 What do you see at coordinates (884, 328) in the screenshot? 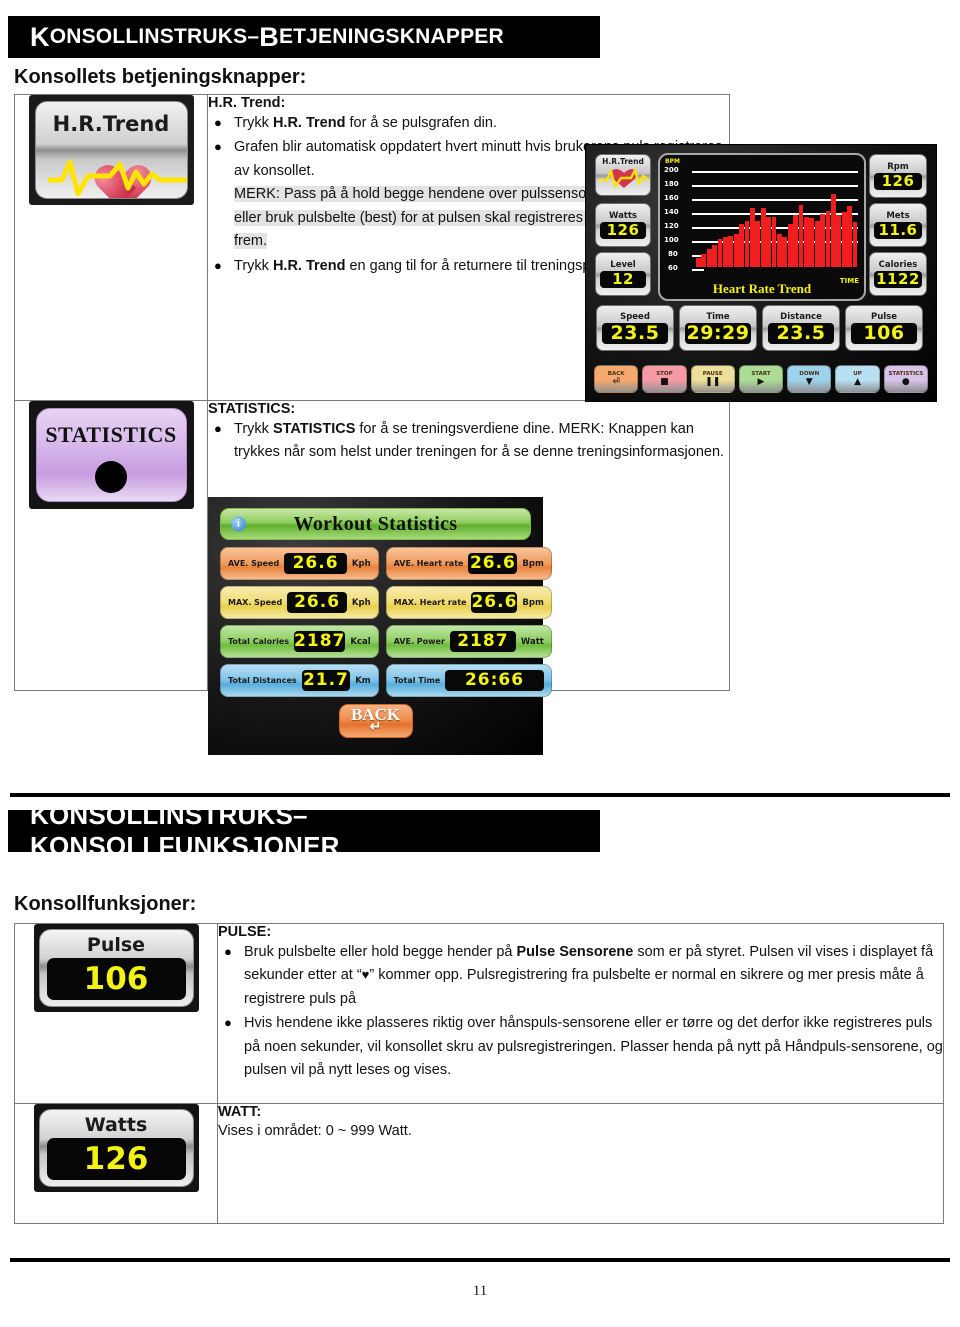
I see `console-tile-pulse: Pulse 106` at bounding box center [884, 328].